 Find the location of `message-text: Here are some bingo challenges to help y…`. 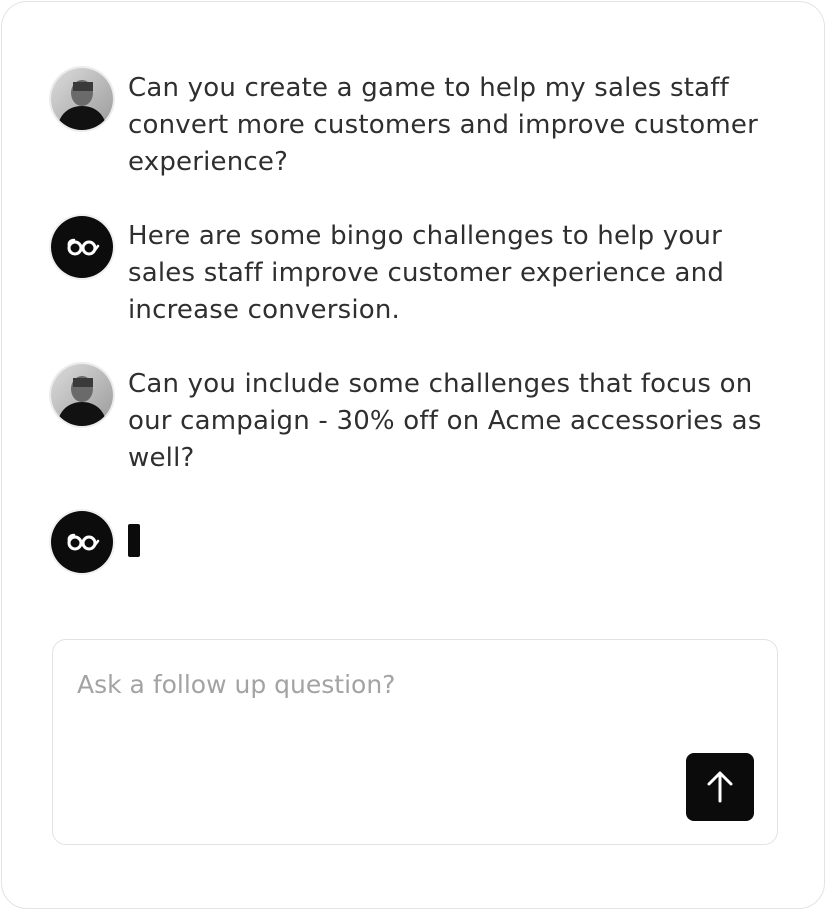

message-text: Here are some bingo challenges to help y… is located at coordinates (426, 273).